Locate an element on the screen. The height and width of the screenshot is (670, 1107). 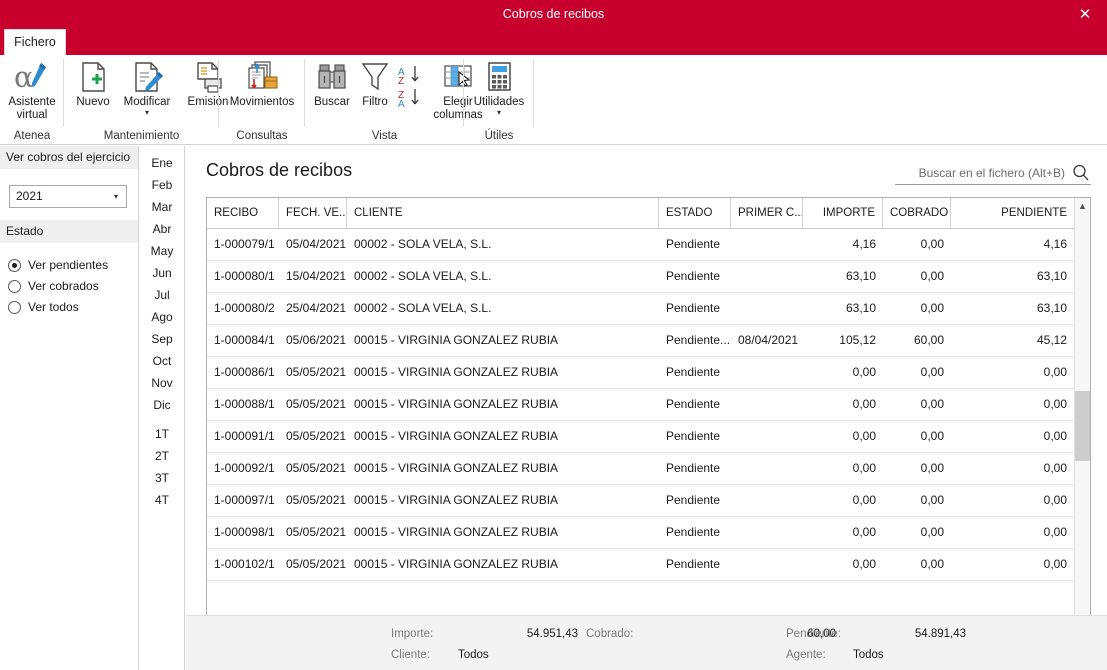
year-select: 2021 ▾ is located at coordinates (68, 196).